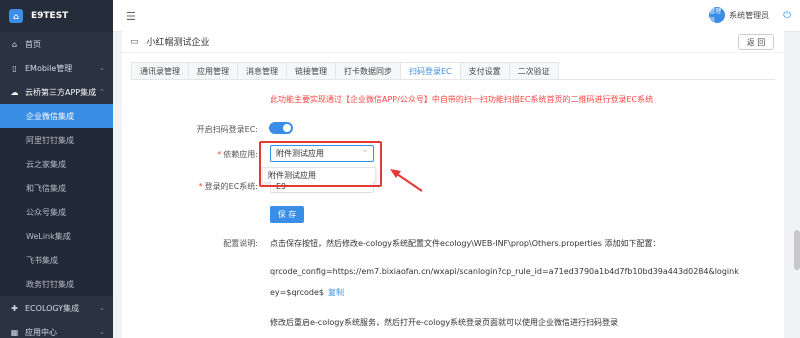 The image size is (800, 338). I want to click on sidebar-item-label: 应用中心, so click(41, 332).